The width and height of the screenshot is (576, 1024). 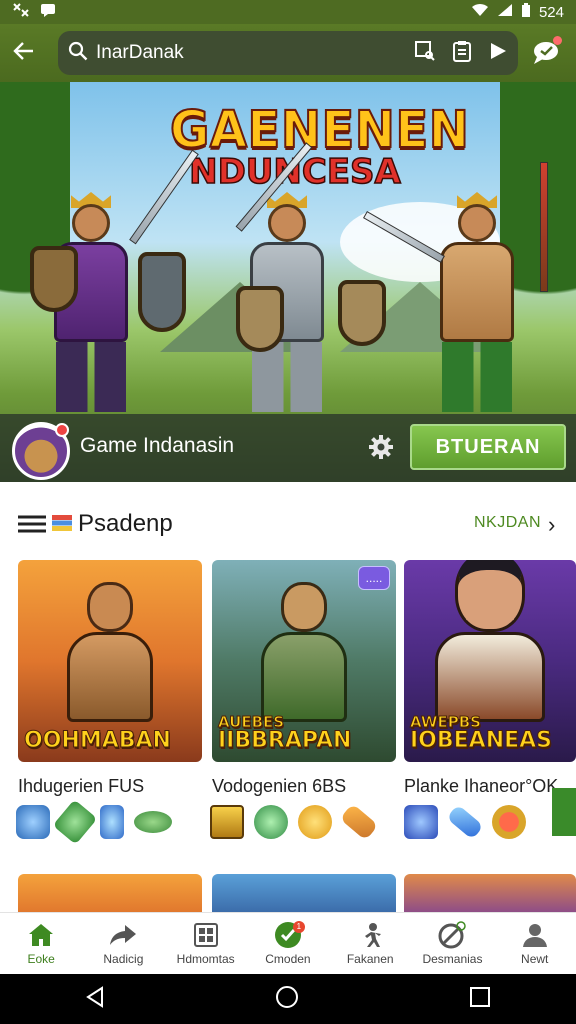 What do you see at coordinates (271, 822) in the screenshot?
I see `chest-icon` at bounding box center [271, 822].